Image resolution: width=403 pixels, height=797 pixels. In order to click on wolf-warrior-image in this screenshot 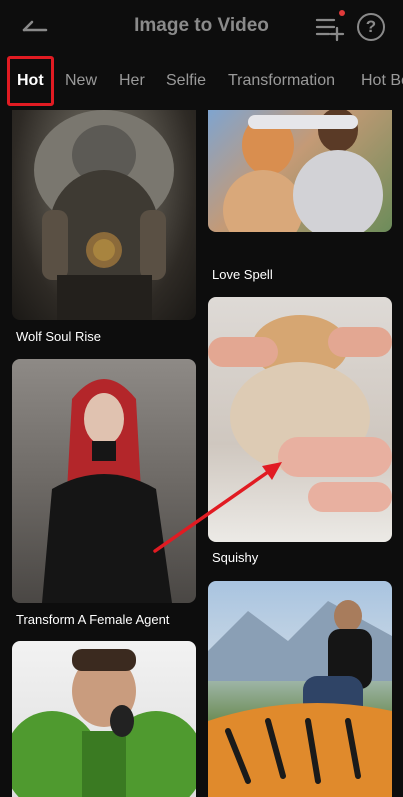, I will do `click(104, 215)`.